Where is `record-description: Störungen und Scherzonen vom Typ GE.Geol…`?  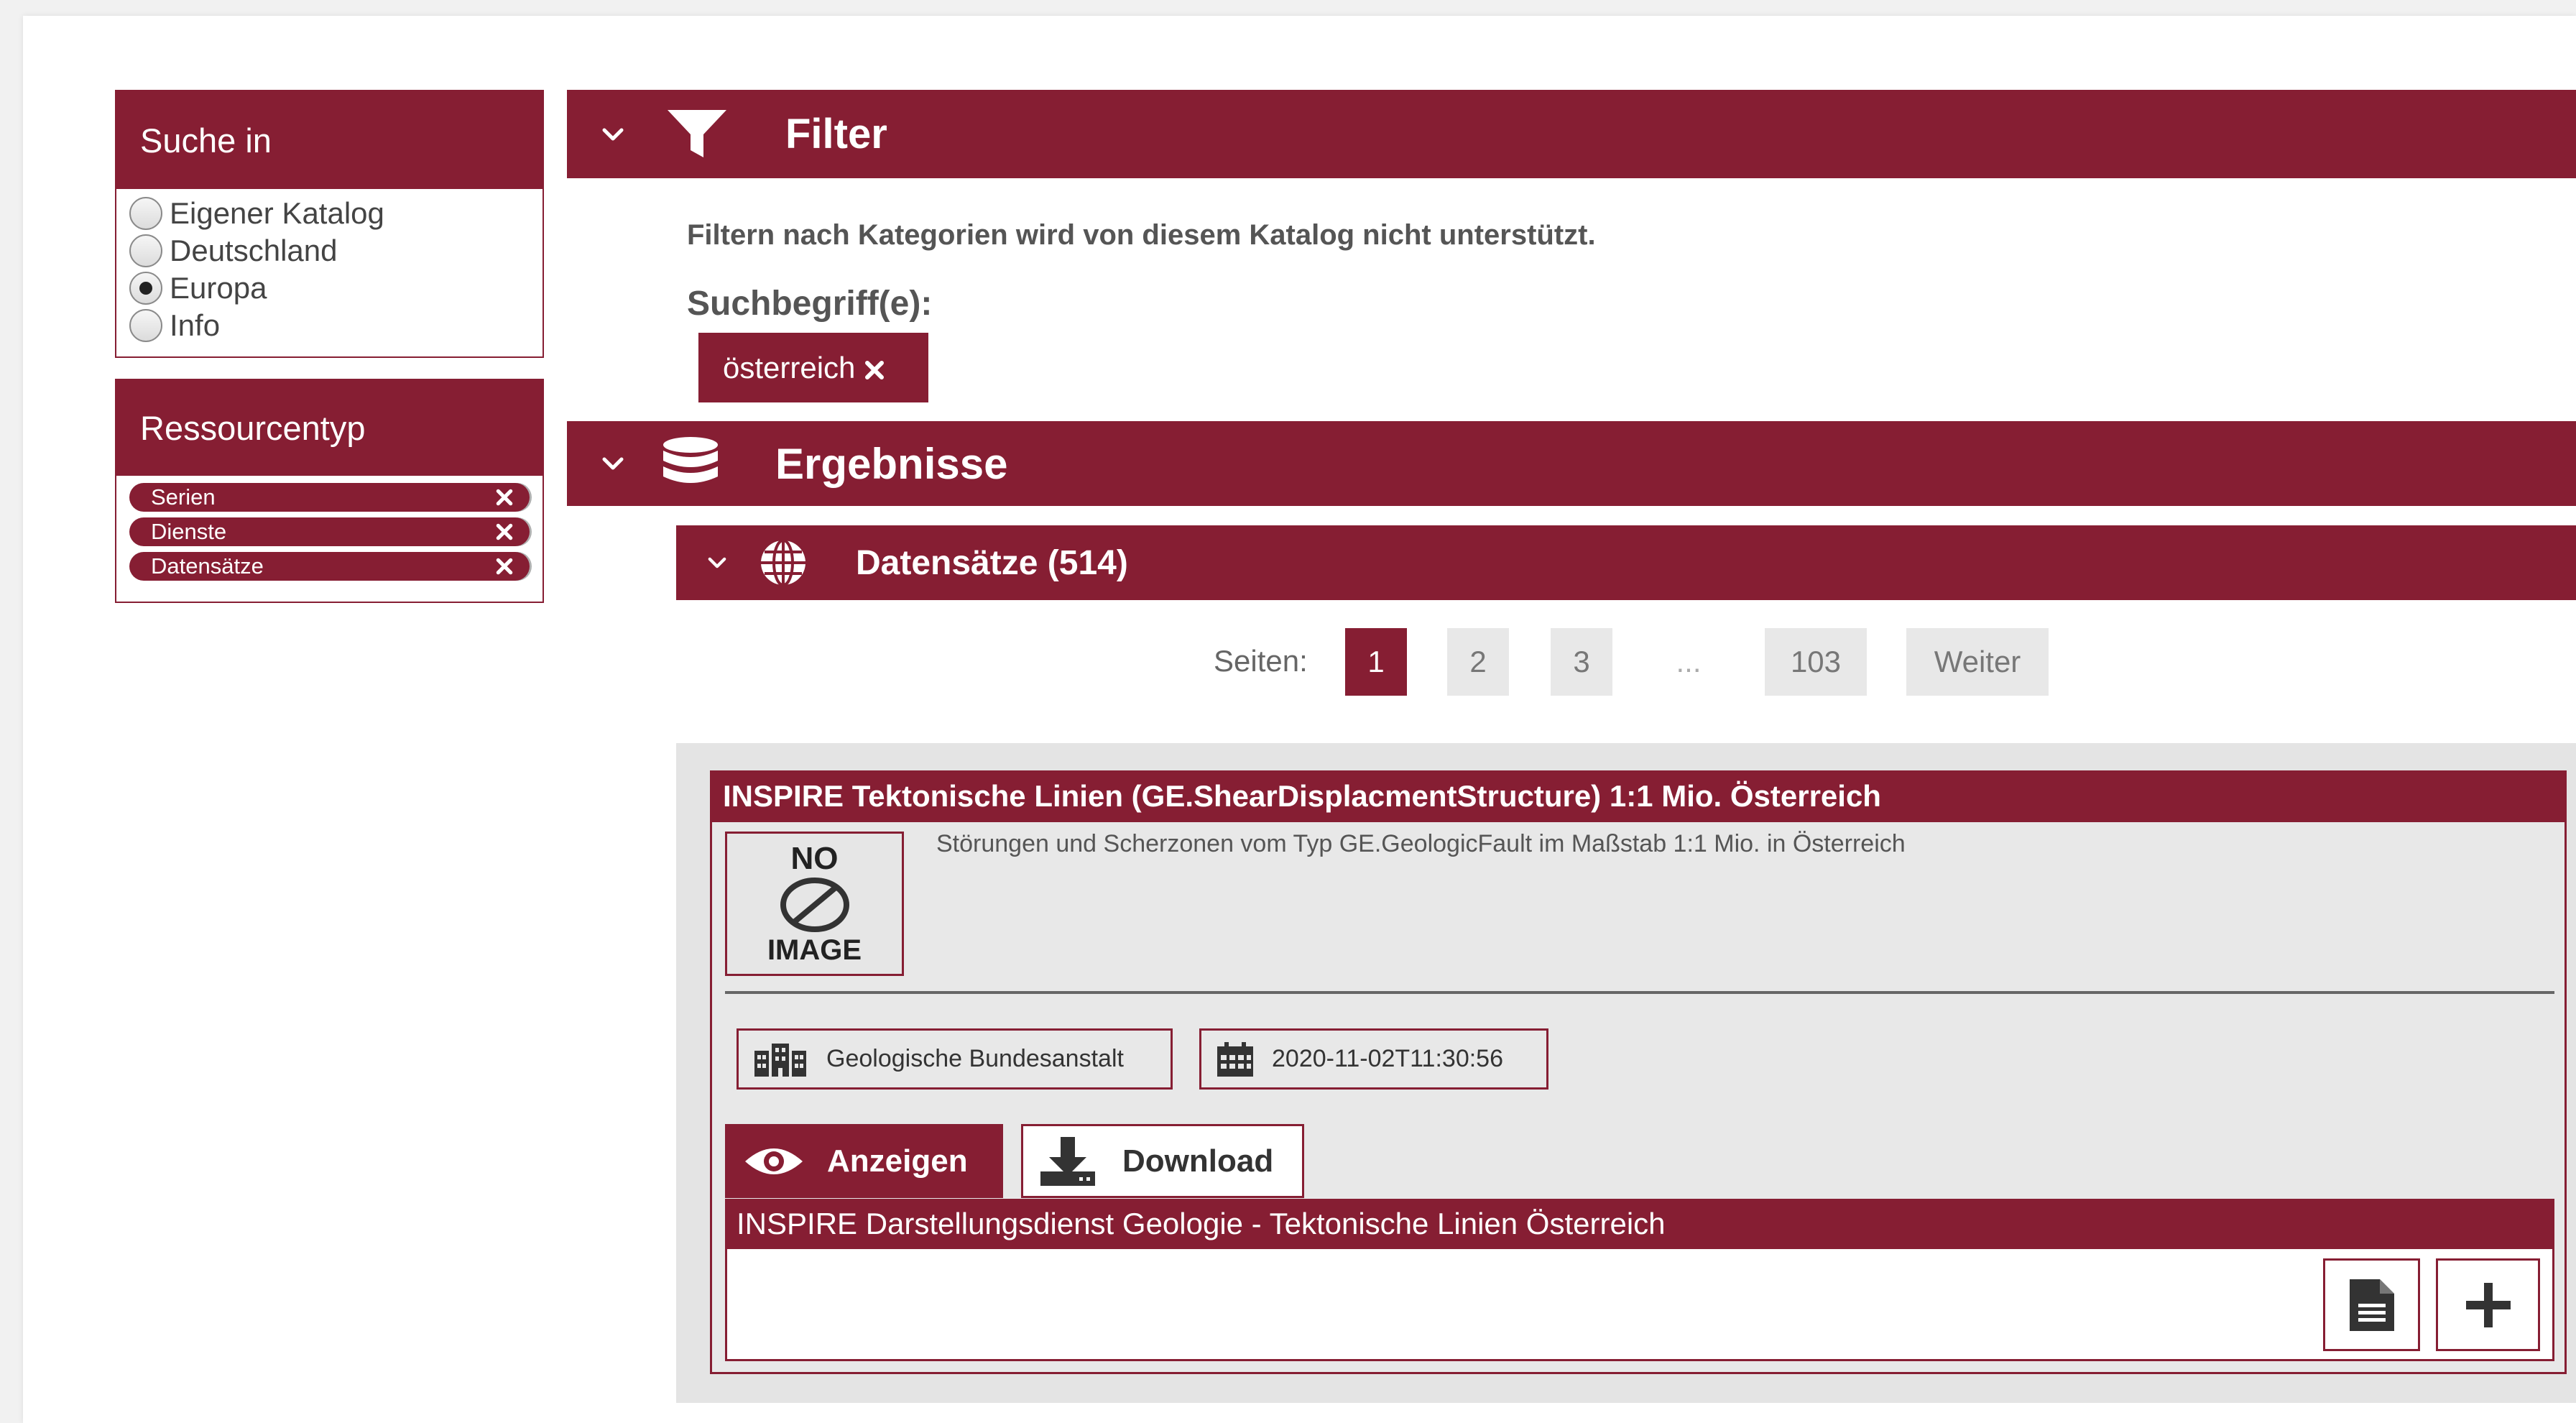
record-description: Störungen und Scherzonen vom Typ GE.Geol… is located at coordinates (1421, 843).